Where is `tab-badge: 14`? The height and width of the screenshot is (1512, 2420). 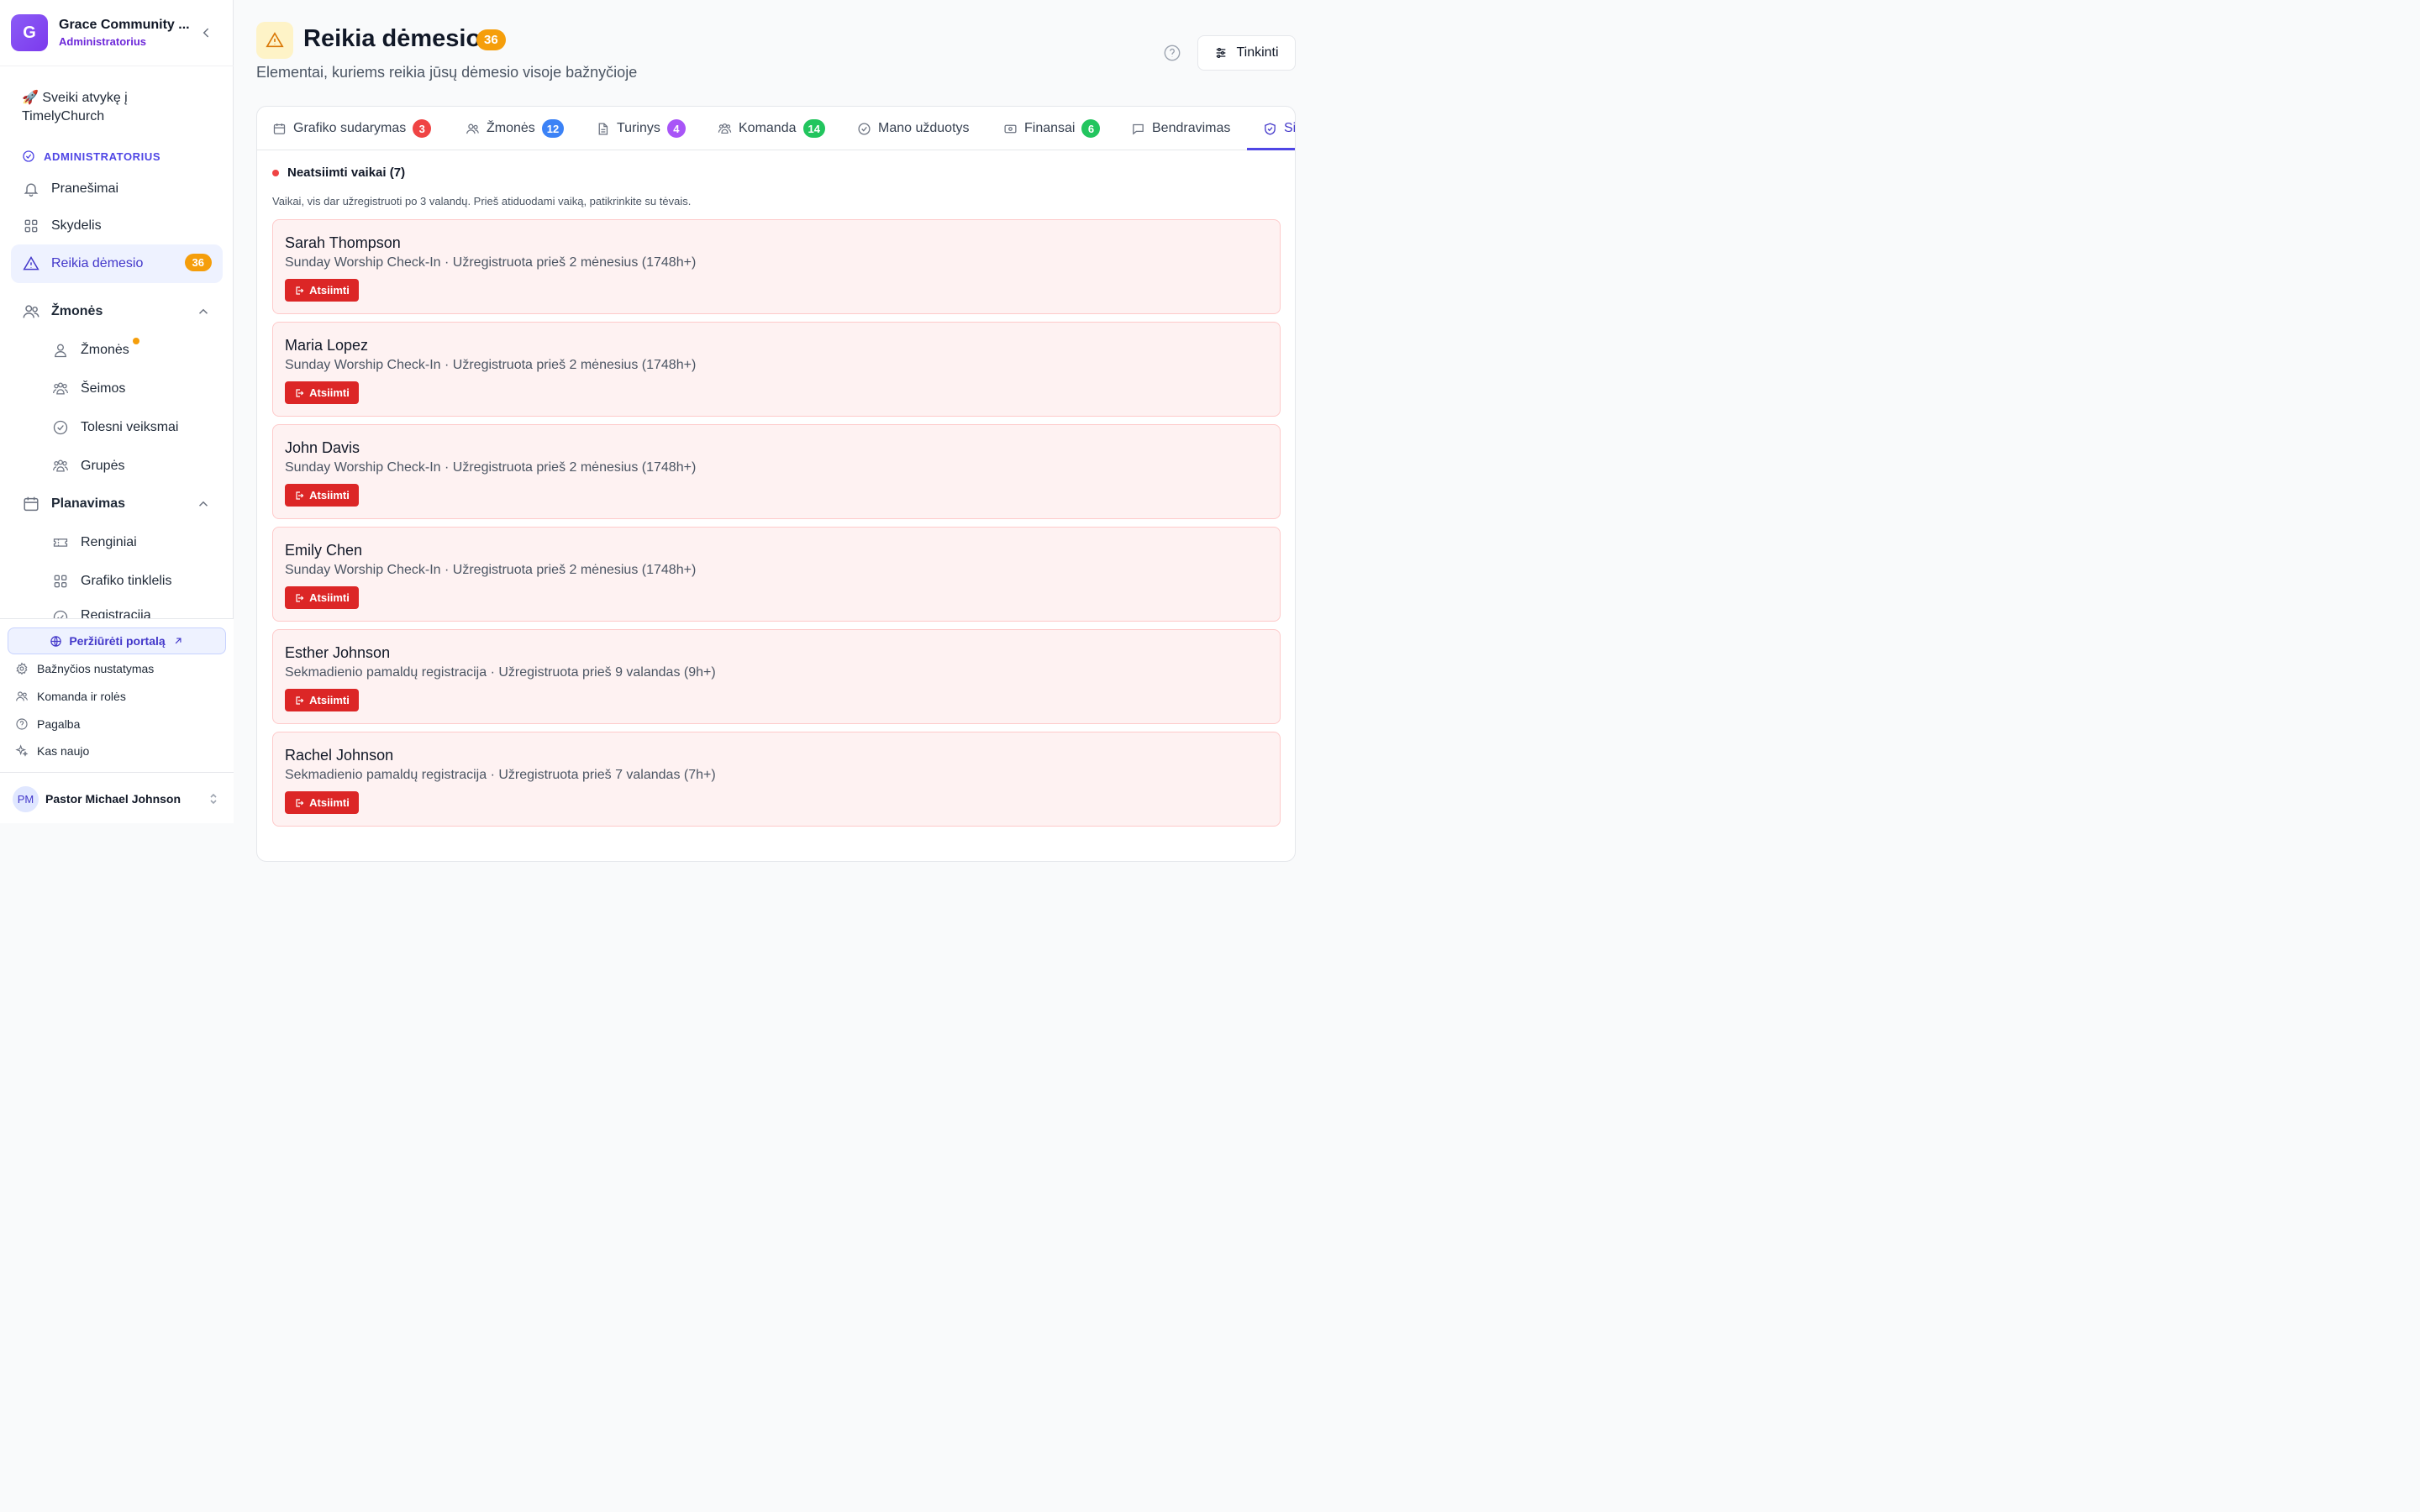 tab-badge: 14 is located at coordinates (813, 128).